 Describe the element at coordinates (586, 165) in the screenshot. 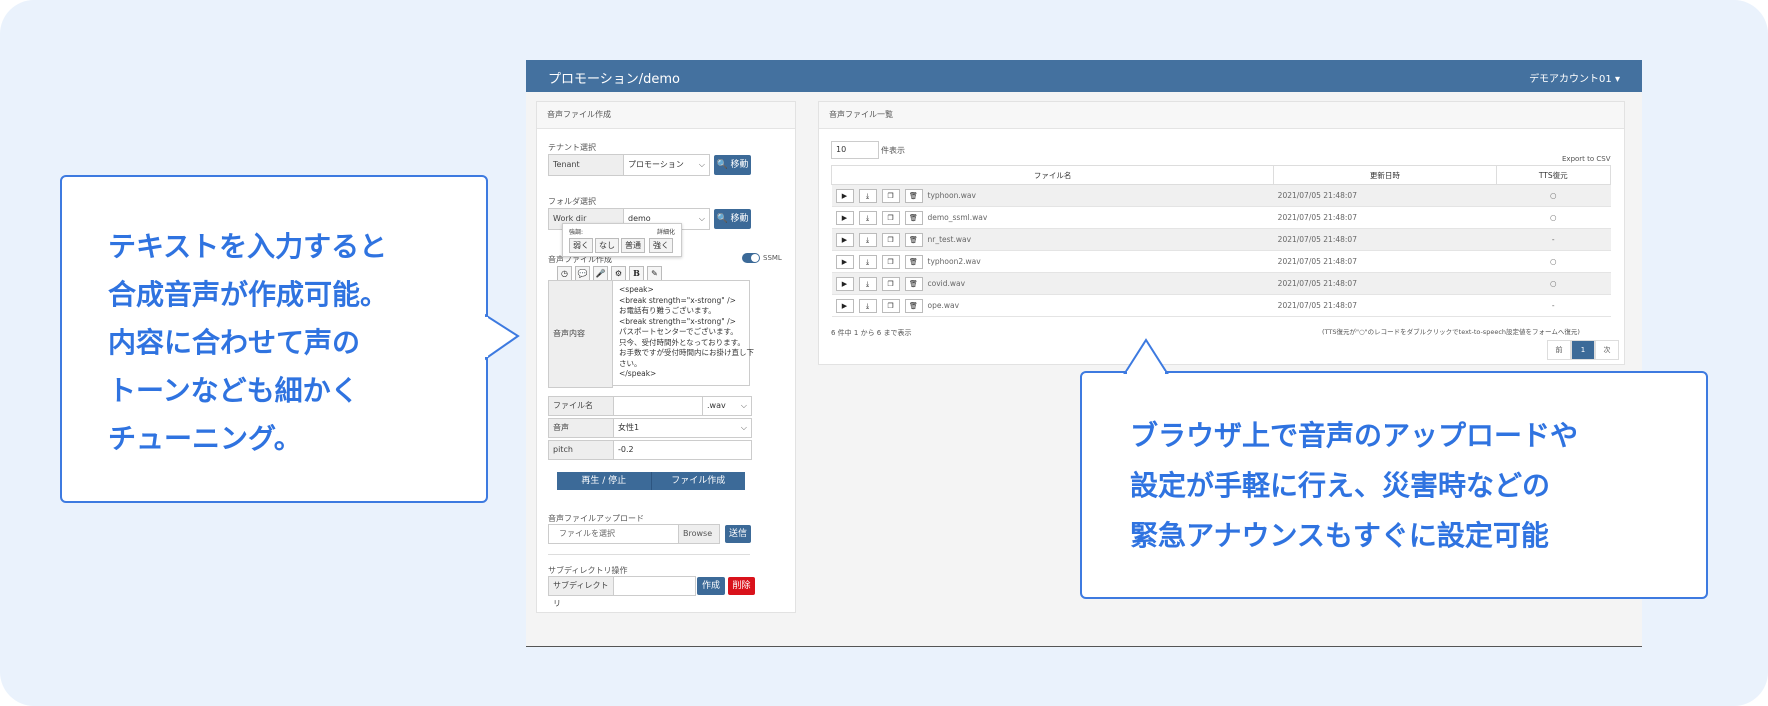

I see `tenant-label: Tenant` at that location.